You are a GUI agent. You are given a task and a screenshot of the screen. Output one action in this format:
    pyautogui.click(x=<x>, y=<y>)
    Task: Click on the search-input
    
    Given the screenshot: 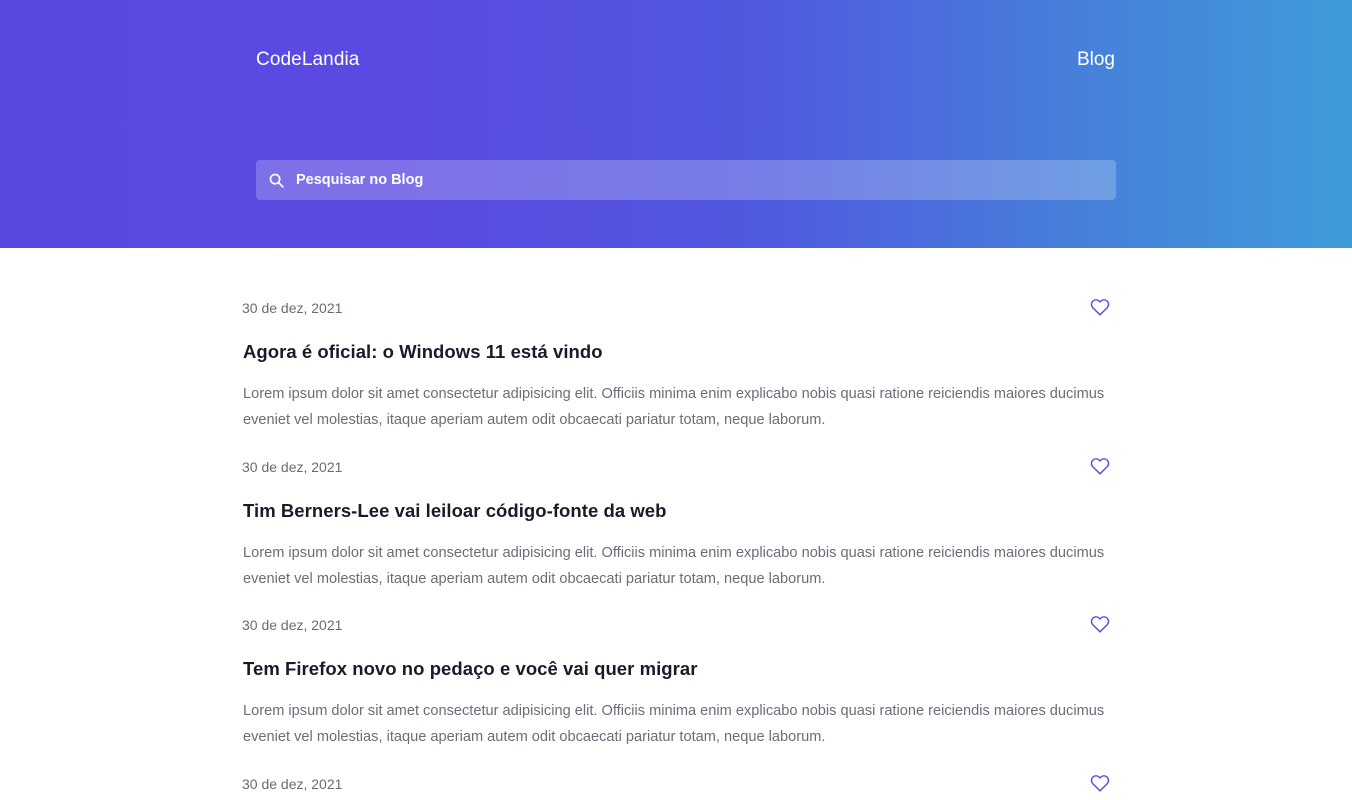 What is the action you would take?
    pyautogui.click(x=701, y=180)
    